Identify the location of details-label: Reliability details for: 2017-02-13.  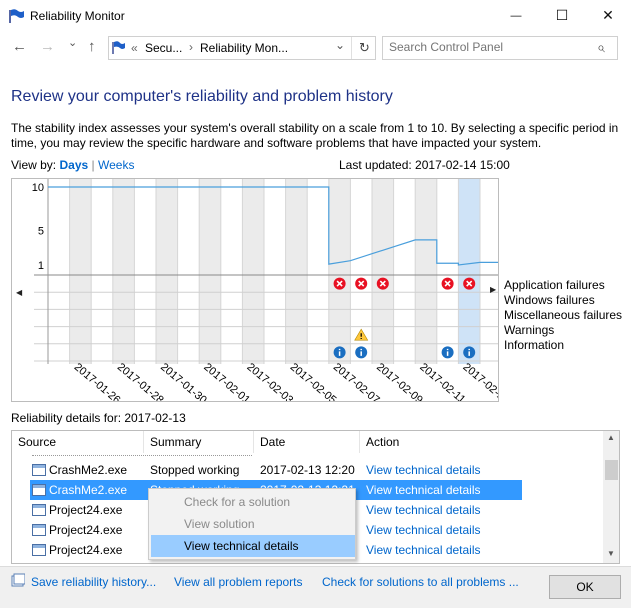
(98, 418).